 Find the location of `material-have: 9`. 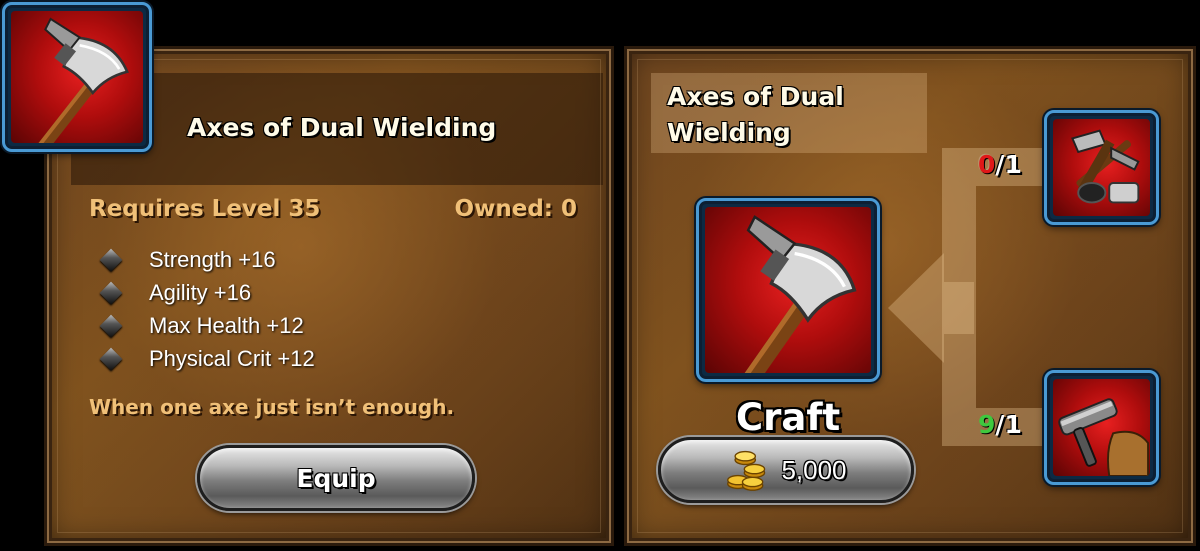

material-have: 9 is located at coordinates (987, 424).